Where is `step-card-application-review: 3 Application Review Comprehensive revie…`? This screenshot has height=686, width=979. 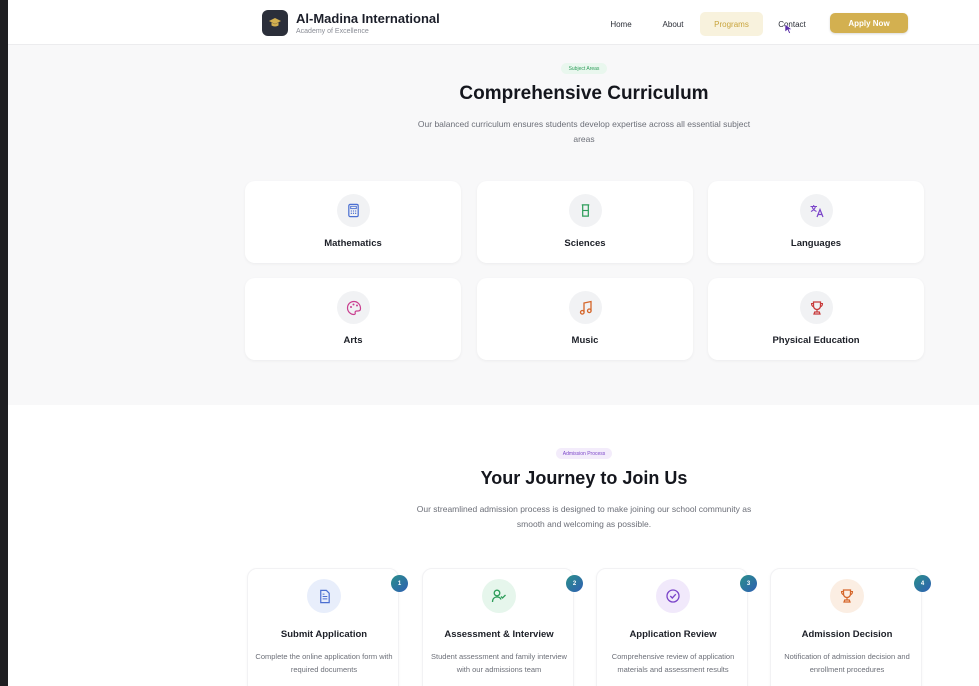
step-card-application-review: 3 Application Review Comprehensive revie… is located at coordinates (676, 627).